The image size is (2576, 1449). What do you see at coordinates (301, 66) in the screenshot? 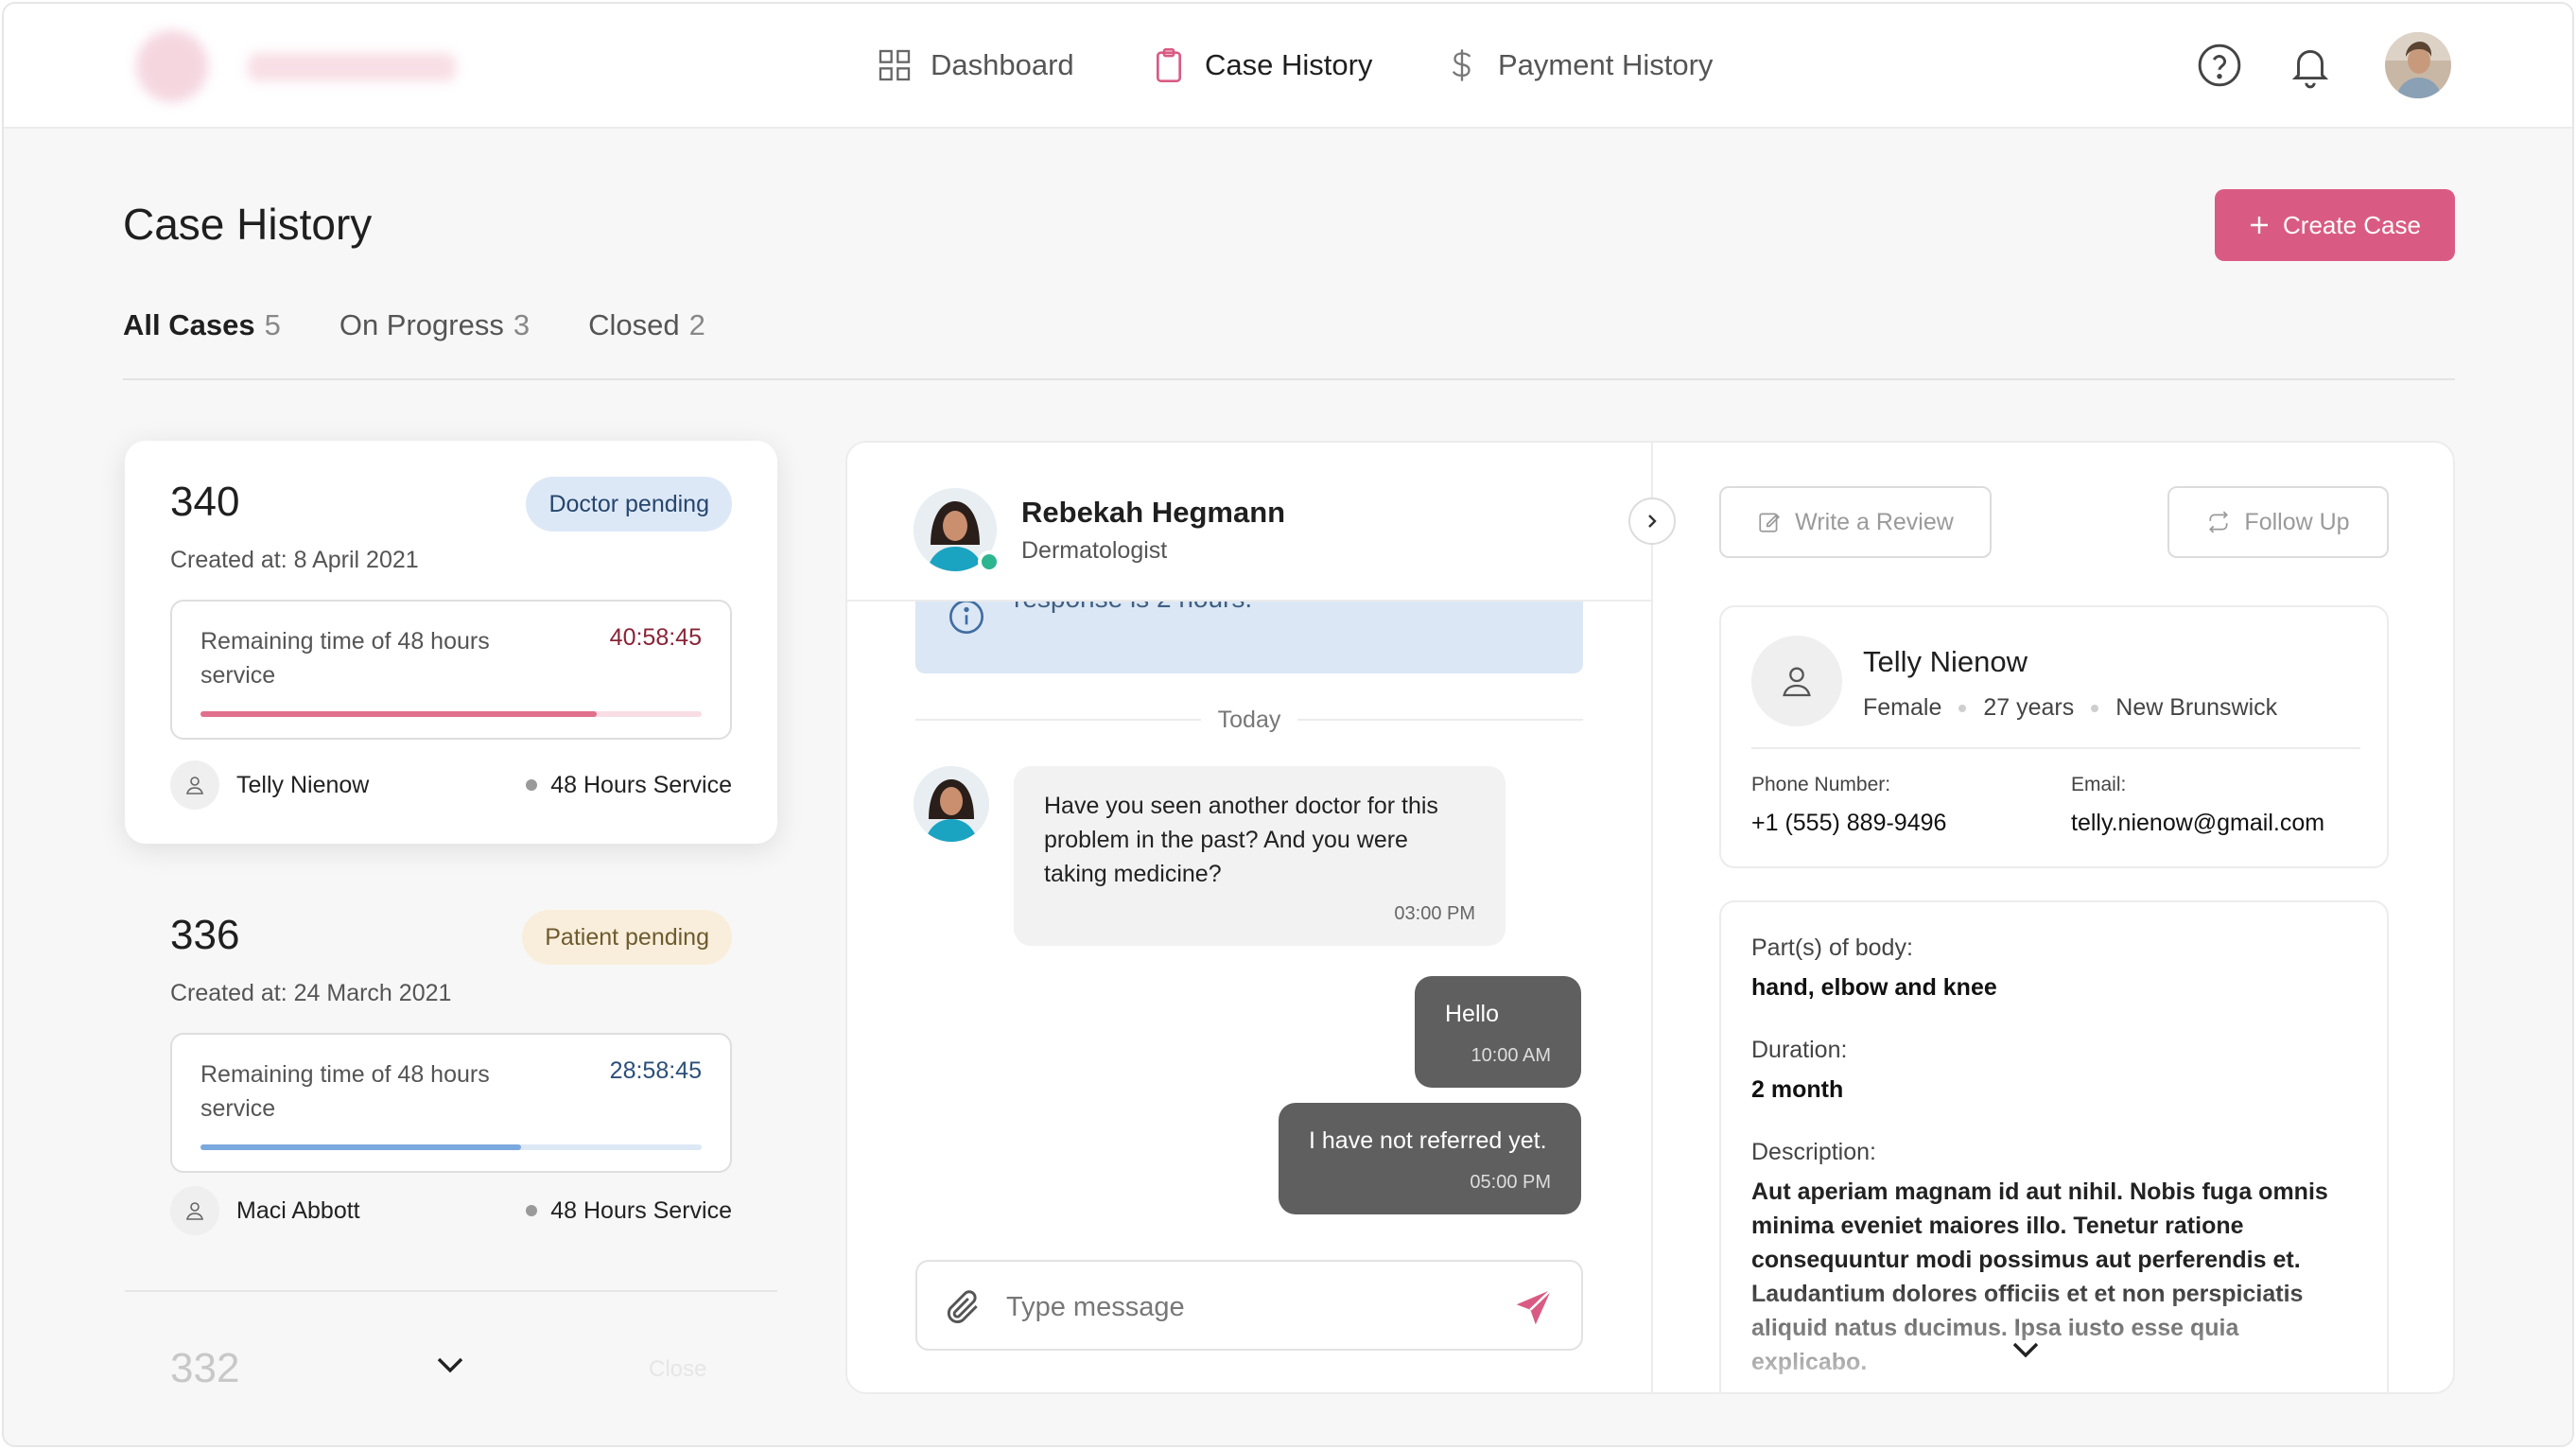
I see `brand-logo` at bounding box center [301, 66].